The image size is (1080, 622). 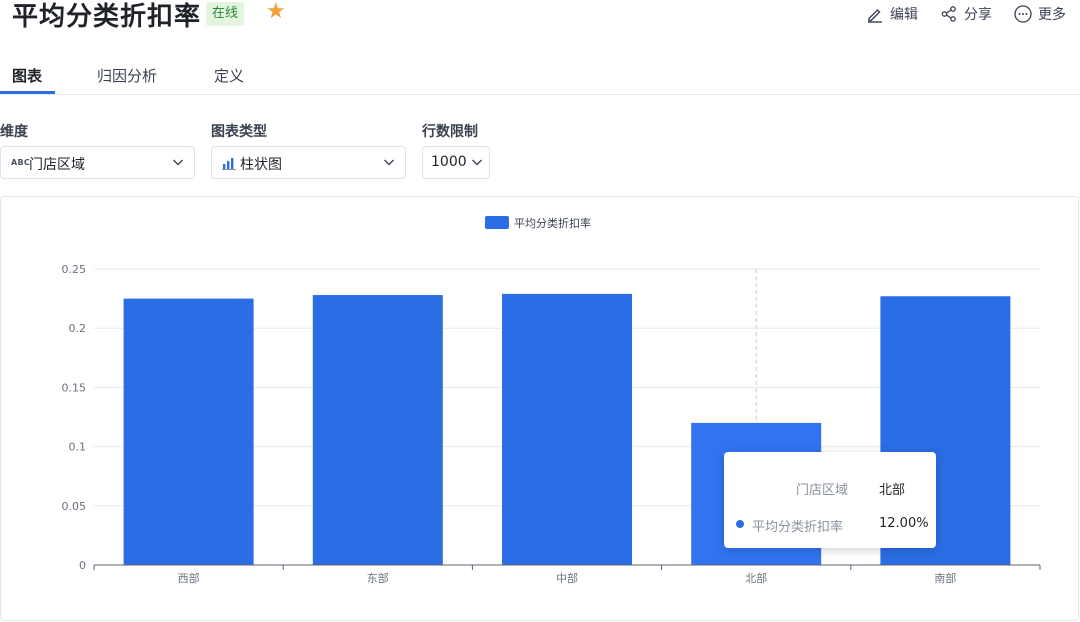 What do you see at coordinates (904, 523) in the screenshot?
I see `tooltip-metric-value: 12.00%` at bounding box center [904, 523].